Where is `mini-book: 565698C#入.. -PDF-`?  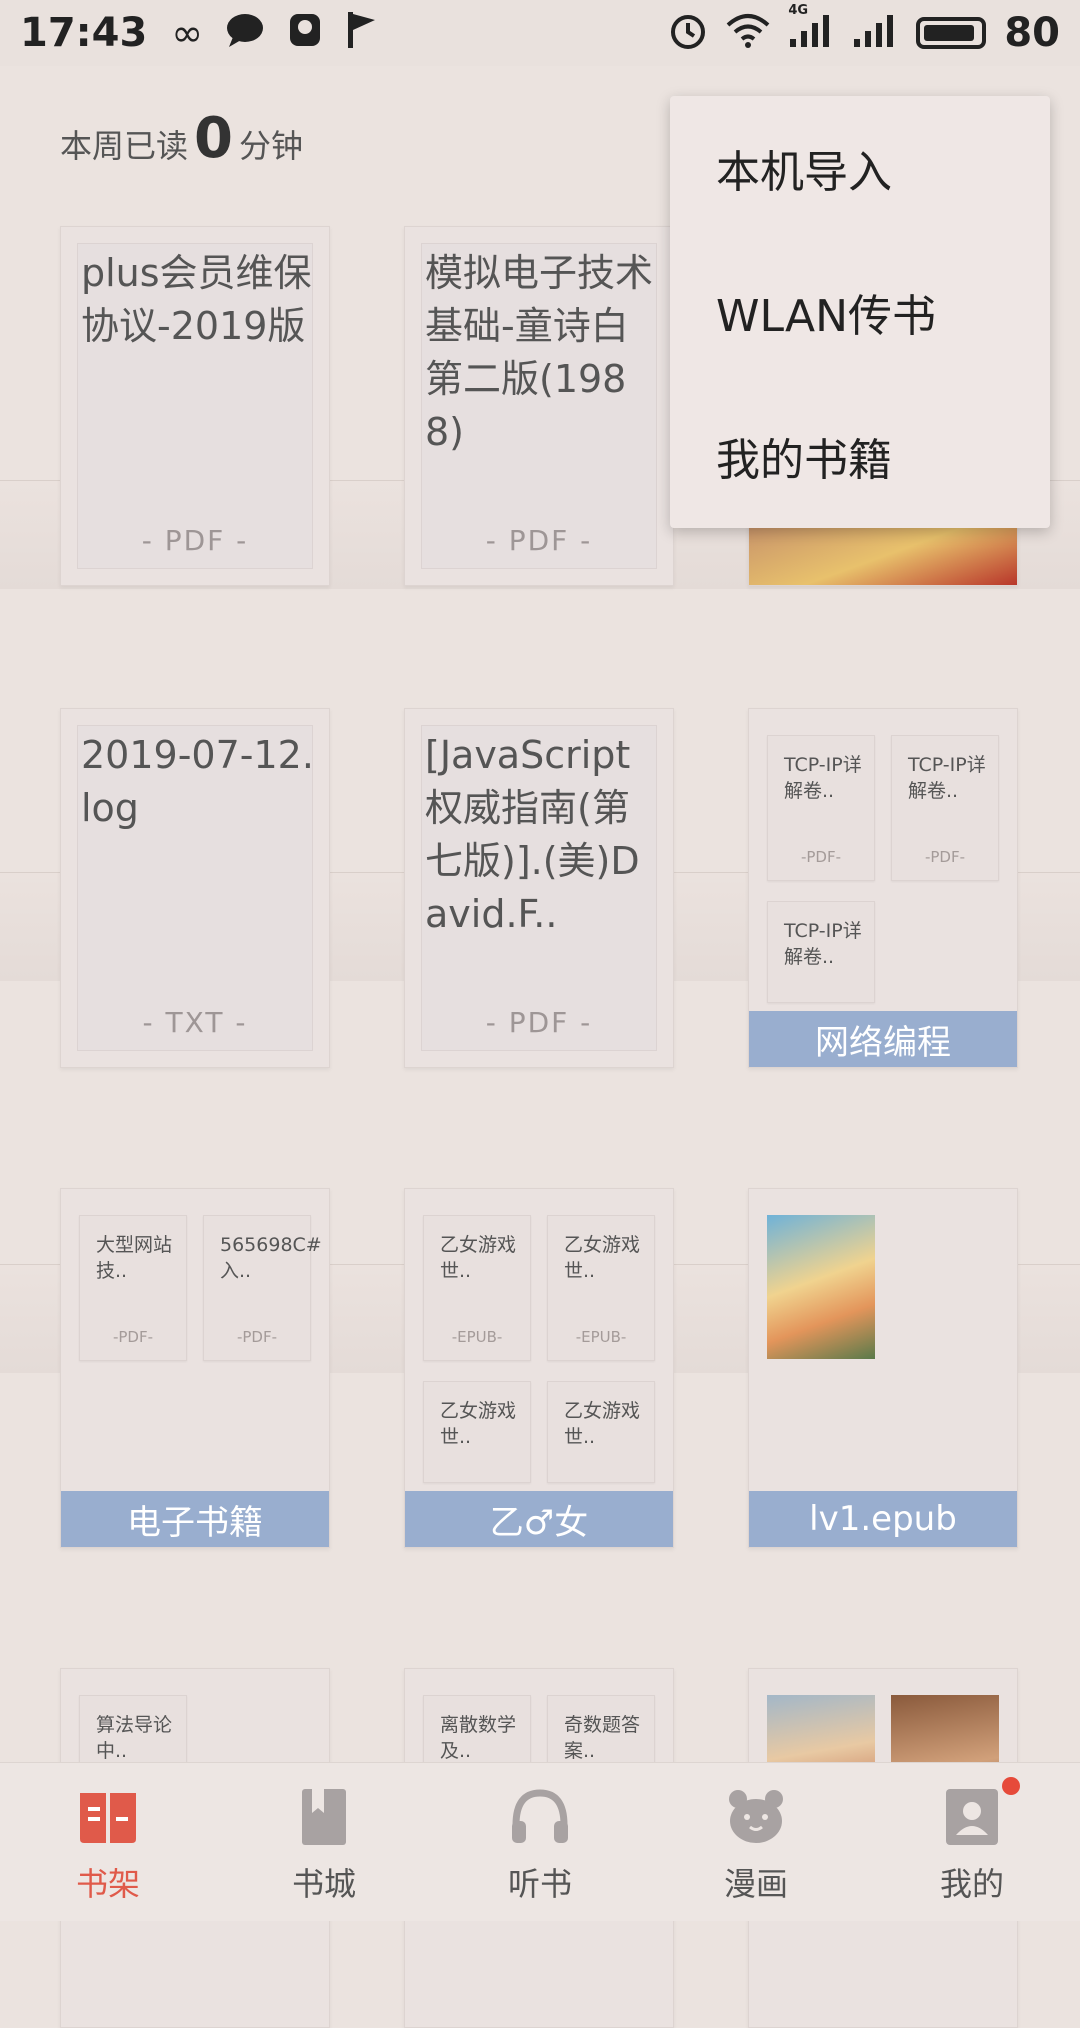
mini-book: 565698C#入.. -PDF- is located at coordinates (262, 1288).